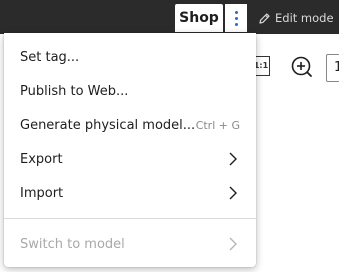 Image resolution: width=339 pixels, height=272 pixels. I want to click on menu-item-import: Import, so click(130, 193).